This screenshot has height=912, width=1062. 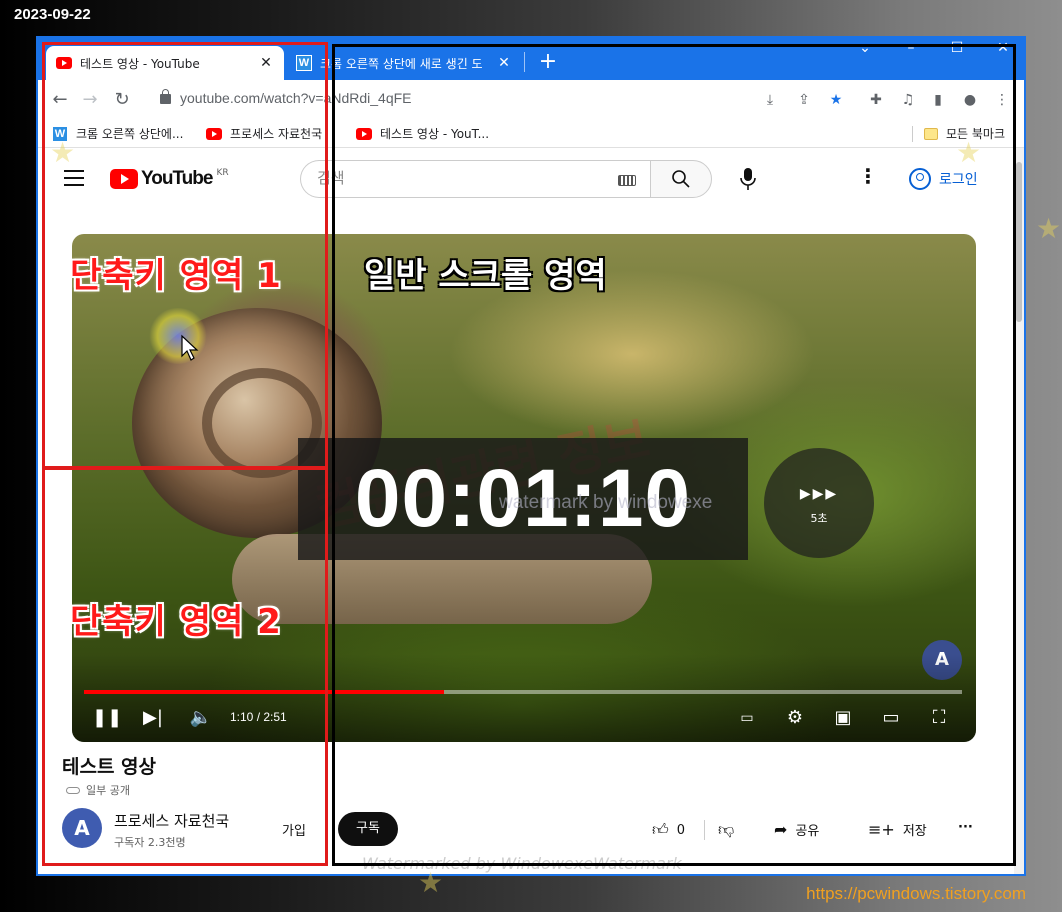 I want to click on capture-date: 2023-09-22, so click(x=52, y=14).